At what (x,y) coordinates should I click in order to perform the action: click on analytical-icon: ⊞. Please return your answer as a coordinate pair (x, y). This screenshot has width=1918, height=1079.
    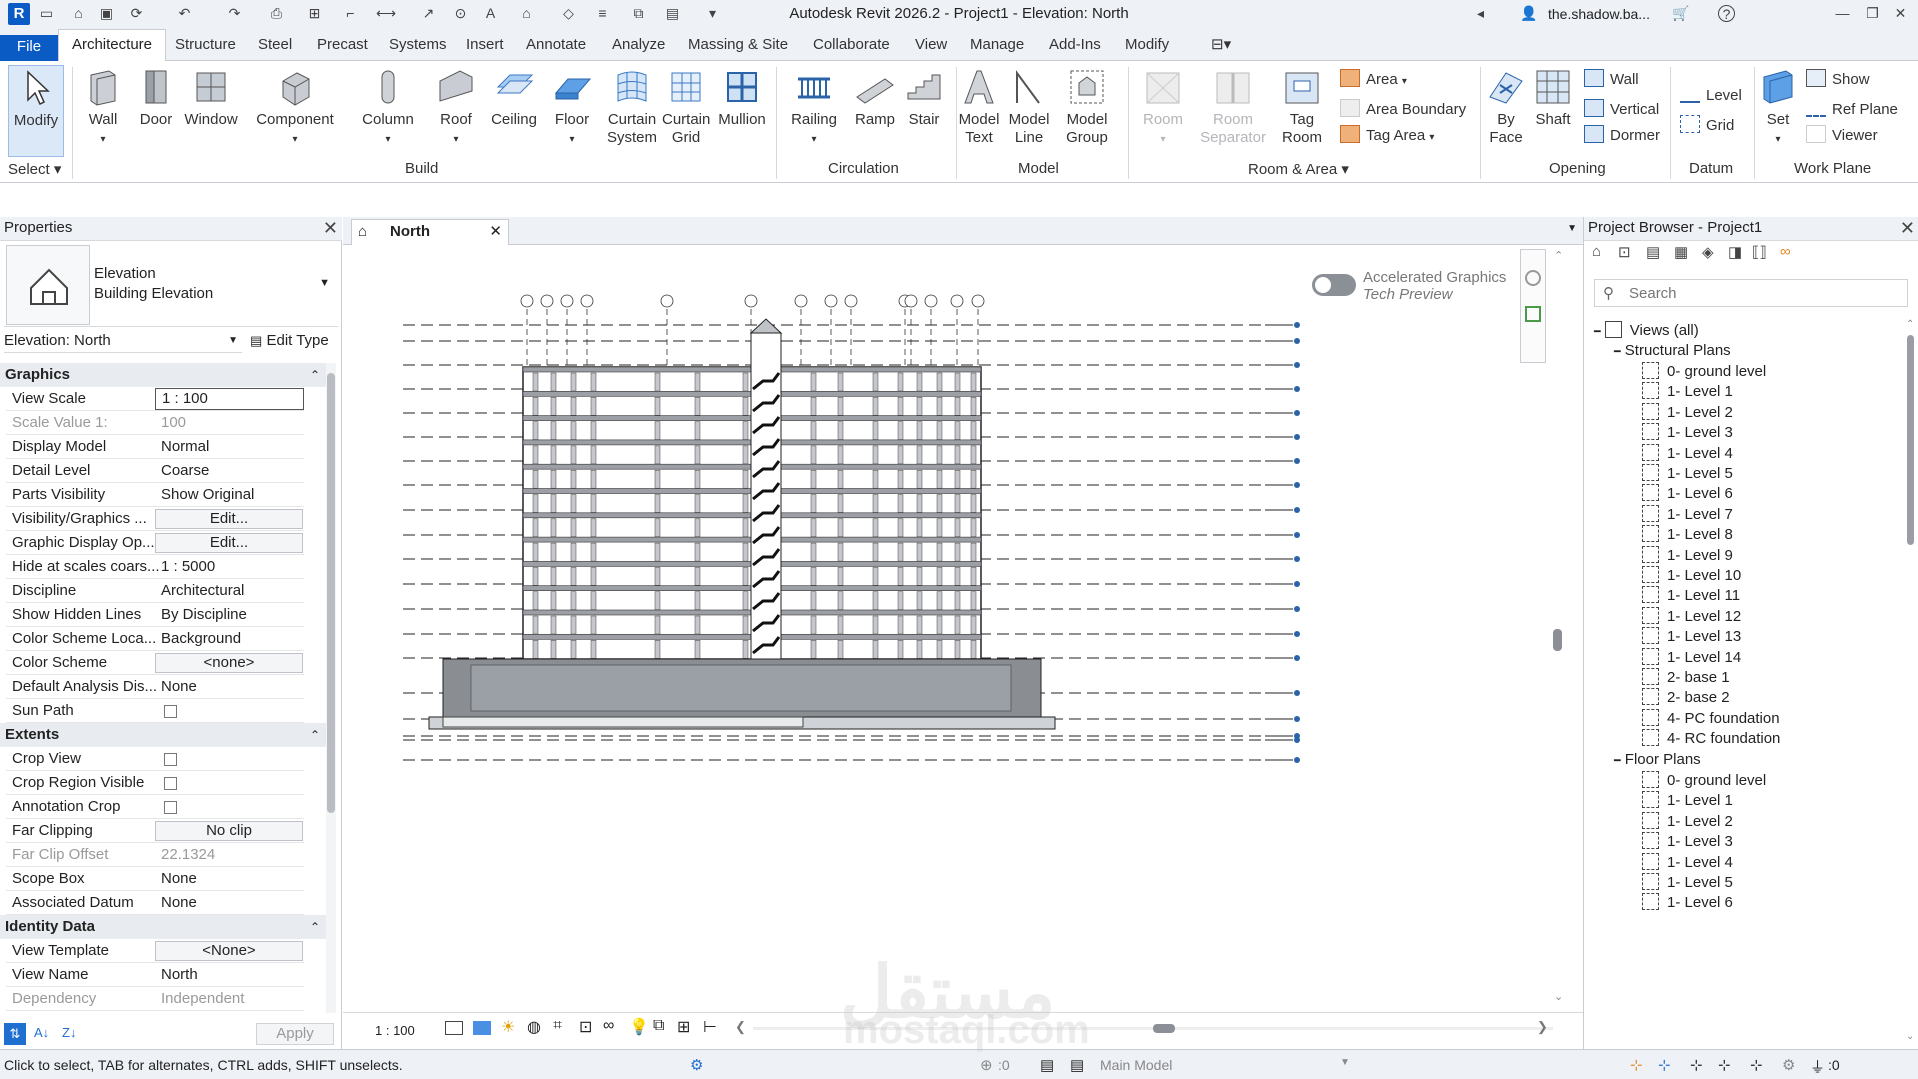
    Looking at the image, I should click on (683, 1027).